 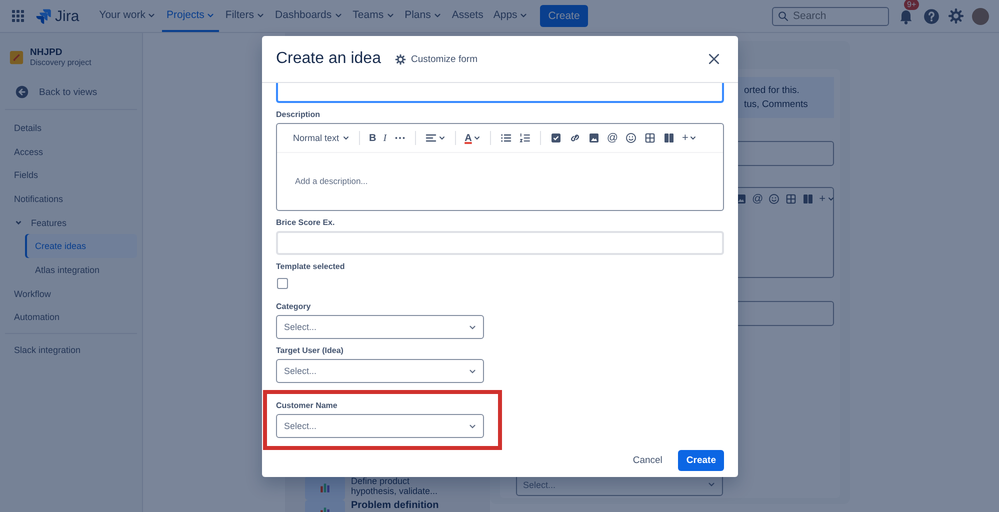 What do you see at coordinates (310, 350) in the screenshot?
I see `field-label: Target User (Idea)` at bounding box center [310, 350].